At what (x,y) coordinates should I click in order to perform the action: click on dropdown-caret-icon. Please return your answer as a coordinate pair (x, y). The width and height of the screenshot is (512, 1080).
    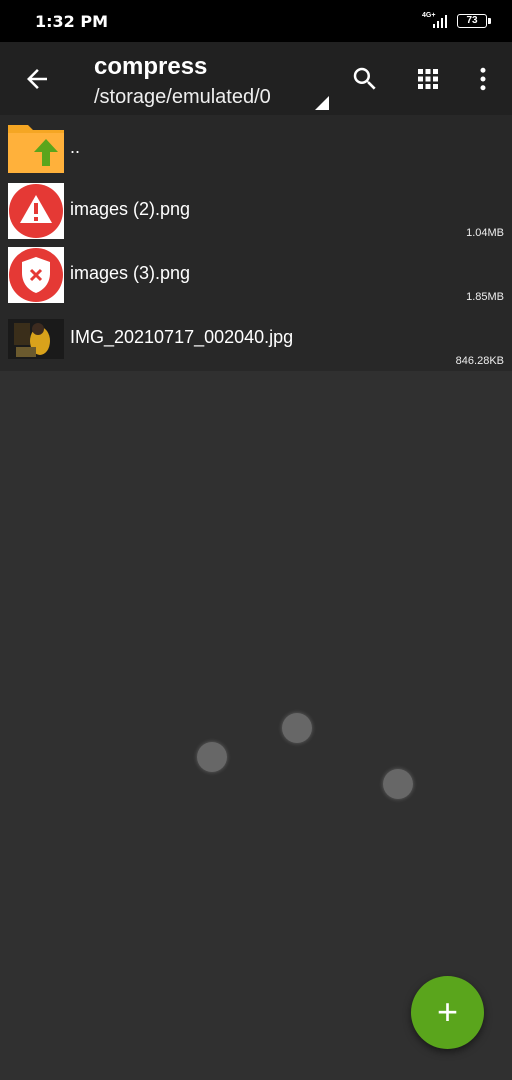
    Looking at the image, I should click on (322, 103).